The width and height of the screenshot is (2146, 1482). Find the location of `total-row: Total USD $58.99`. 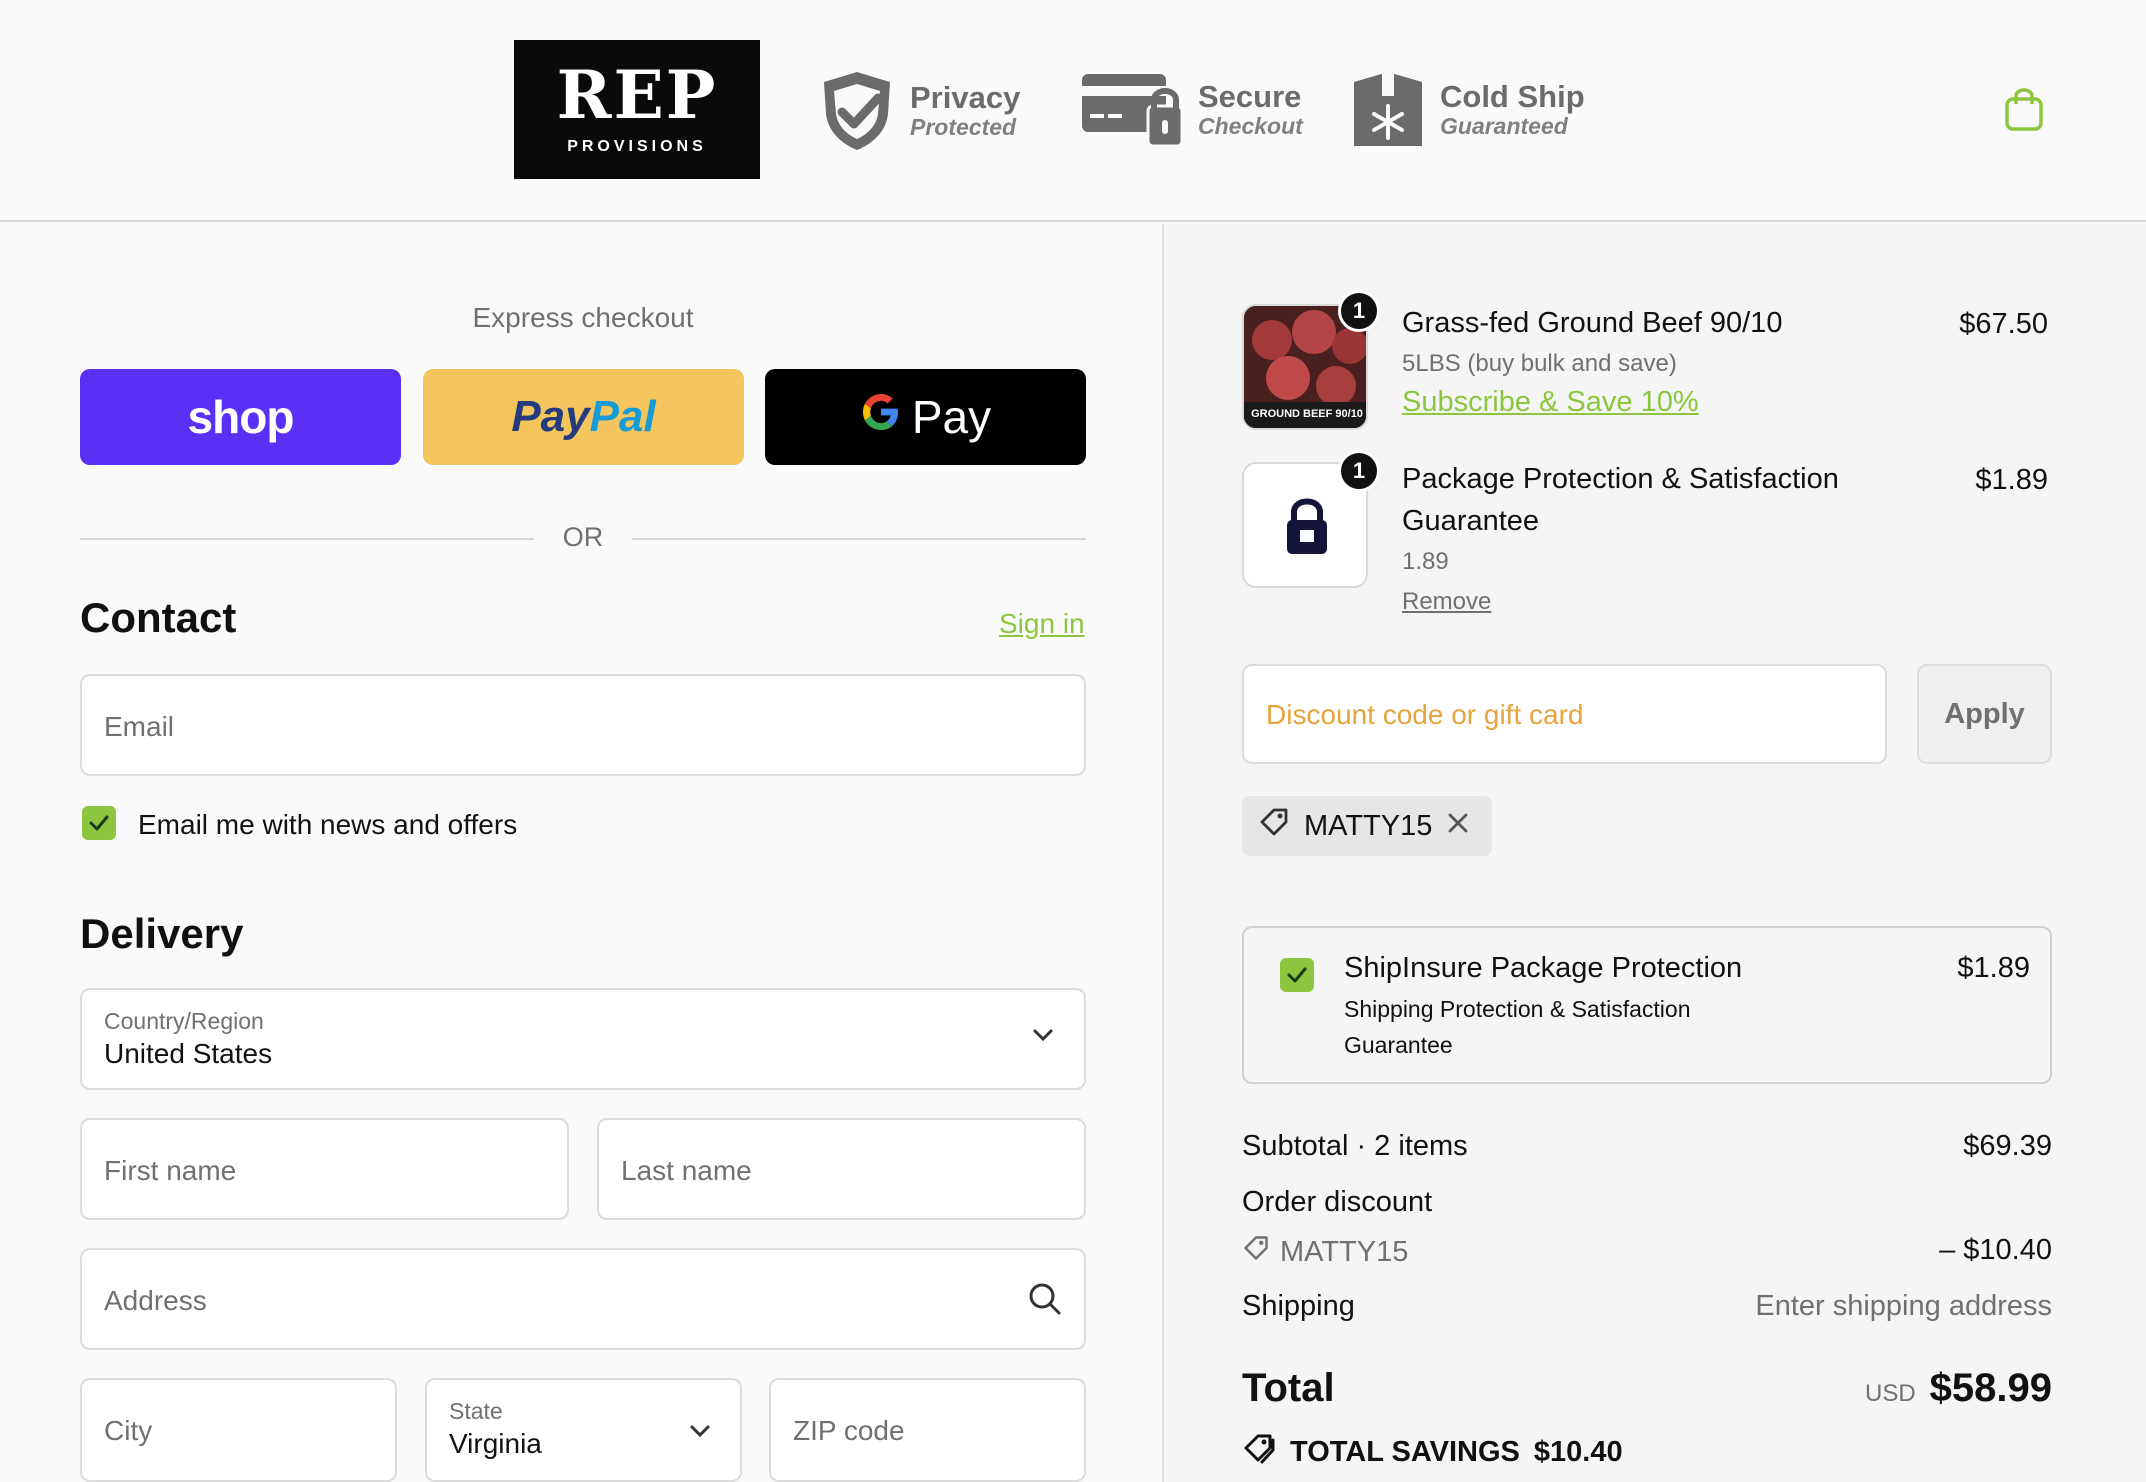

total-row: Total USD $58.99 is located at coordinates (1647, 1391).